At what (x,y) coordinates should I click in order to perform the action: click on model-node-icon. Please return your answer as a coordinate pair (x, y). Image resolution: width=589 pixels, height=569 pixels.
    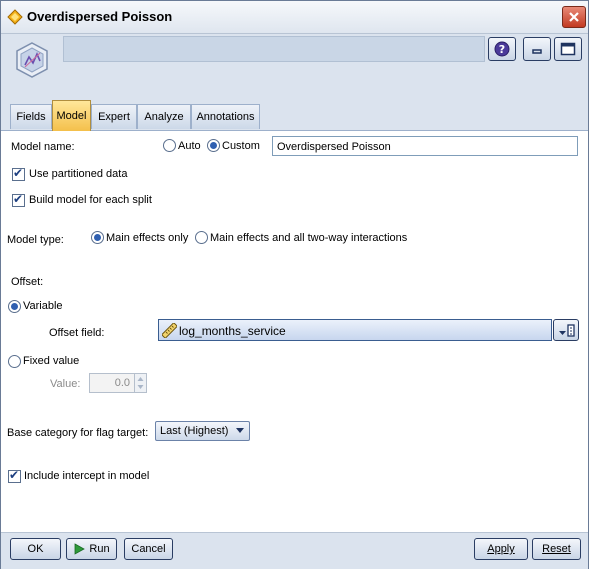
    Looking at the image, I should click on (32, 60).